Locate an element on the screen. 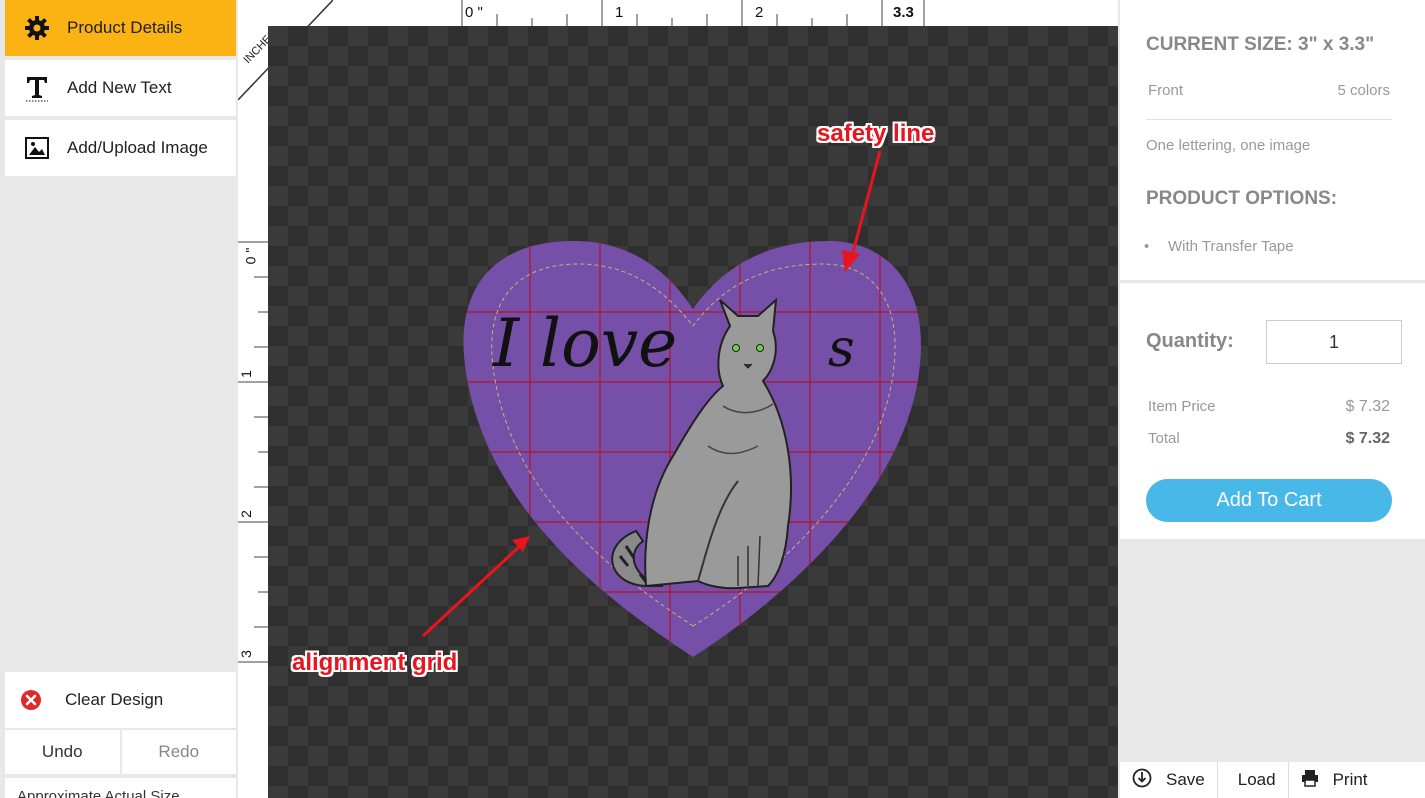  text-icon is located at coordinates (37, 88).